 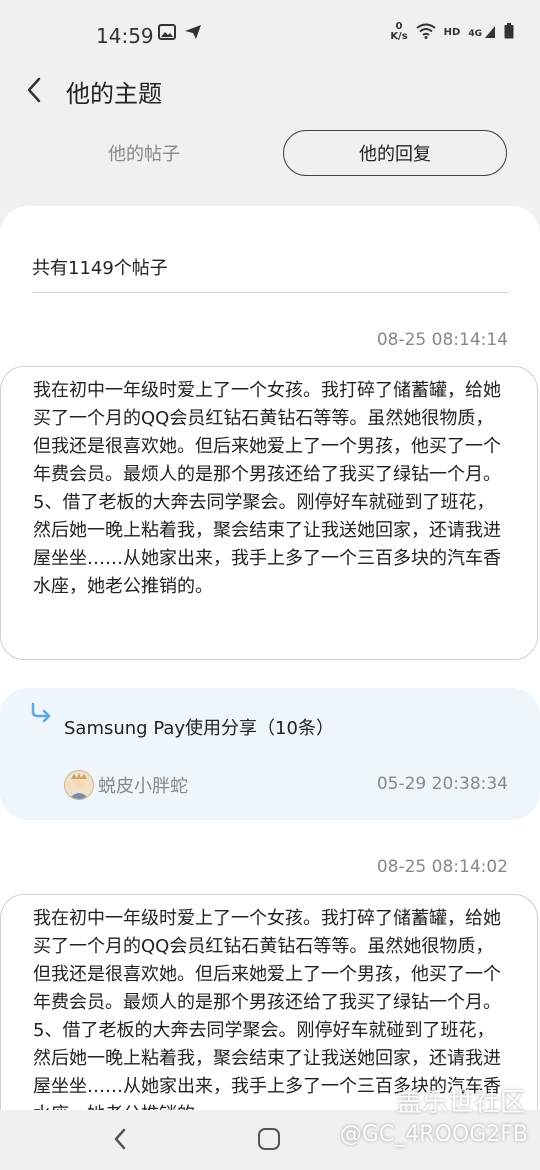 I want to click on status-time: 14:59, so click(x=125, y=36).